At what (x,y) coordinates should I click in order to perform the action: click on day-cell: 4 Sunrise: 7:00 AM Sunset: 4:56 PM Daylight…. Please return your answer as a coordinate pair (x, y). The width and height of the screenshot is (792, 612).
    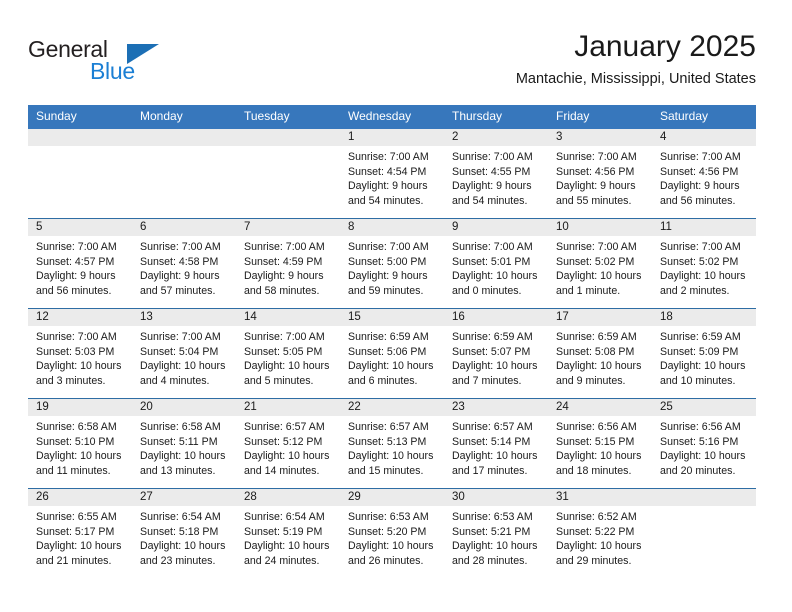
    Looking at the image, I should click on (704, 173).